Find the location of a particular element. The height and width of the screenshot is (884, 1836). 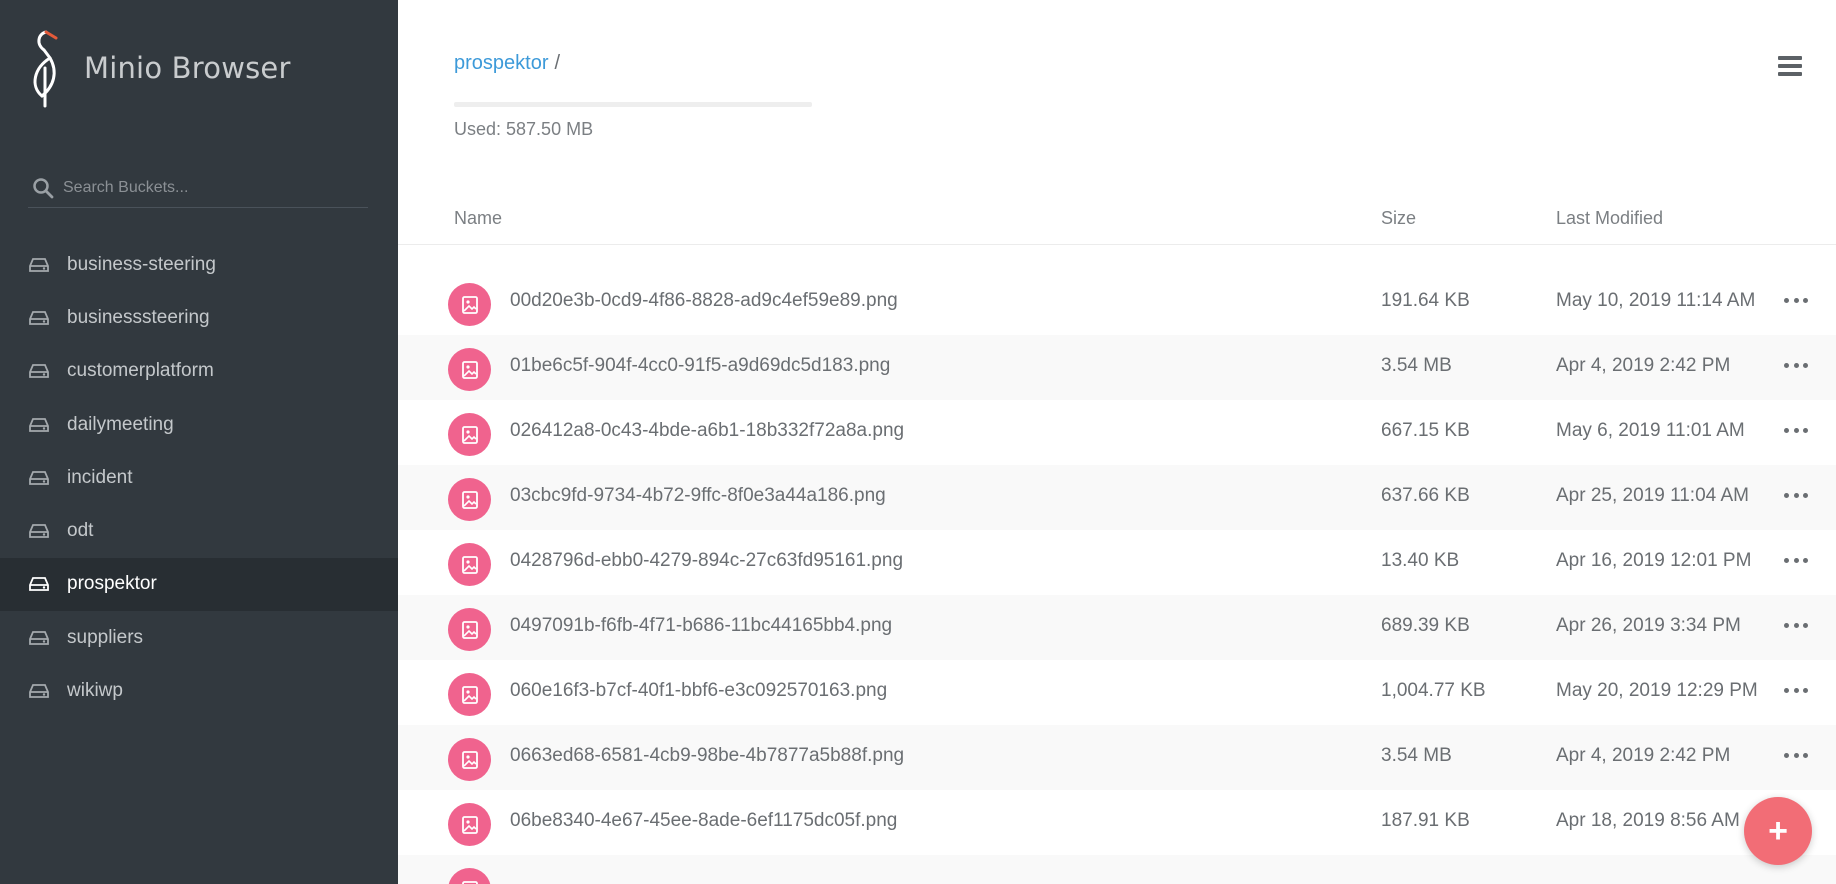

file-size: 191.64 KB is located at coordinates (1425, 300).